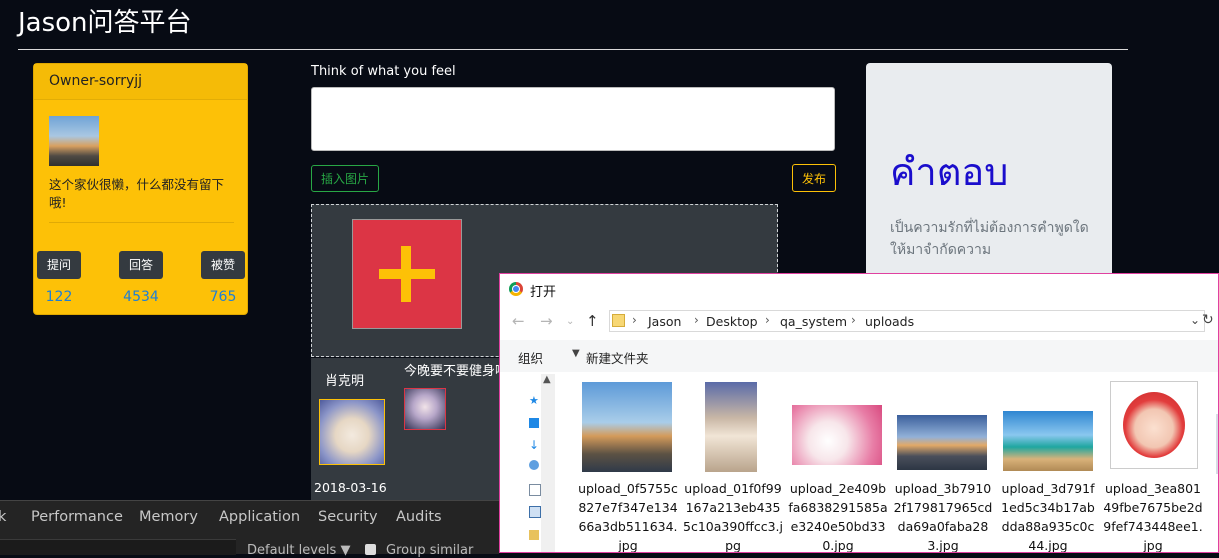  I want to click on author-avatar, so click(352, 432).